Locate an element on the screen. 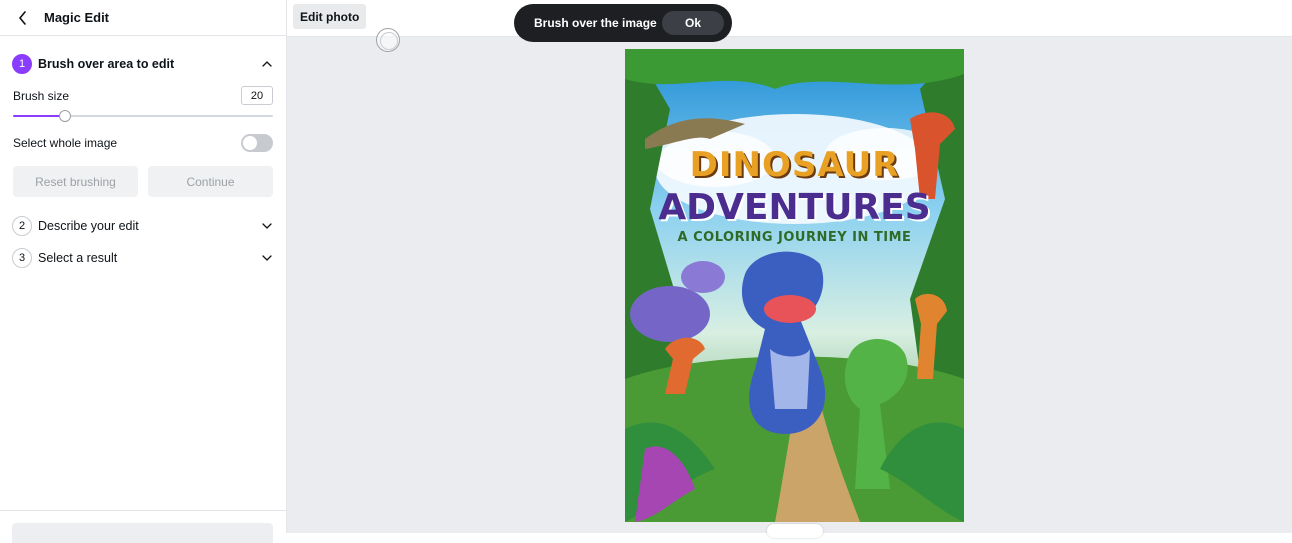  panel-header: Magic Edit is located at coordinates (143, 18).